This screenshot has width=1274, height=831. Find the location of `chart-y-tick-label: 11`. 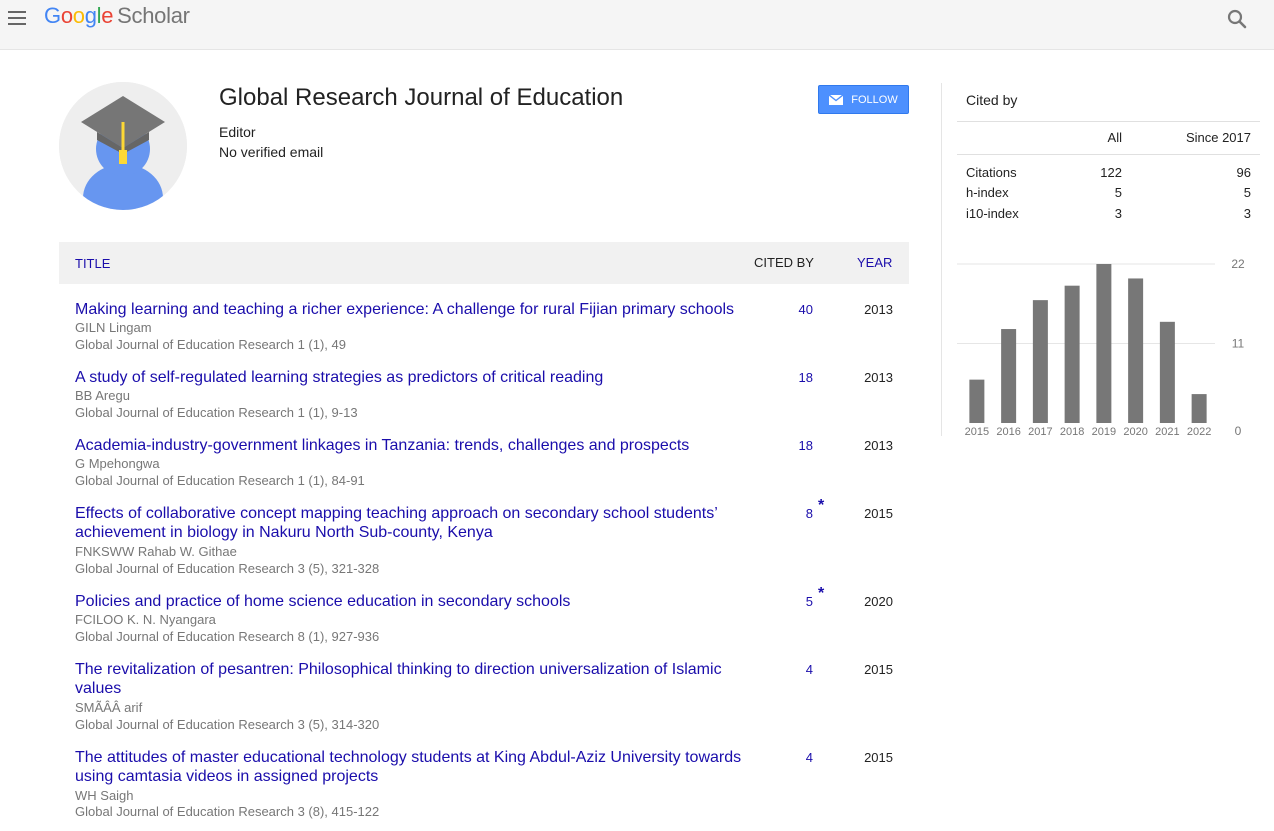

chart-y-tick-label: 11 is located at coordinates (1238, 344).